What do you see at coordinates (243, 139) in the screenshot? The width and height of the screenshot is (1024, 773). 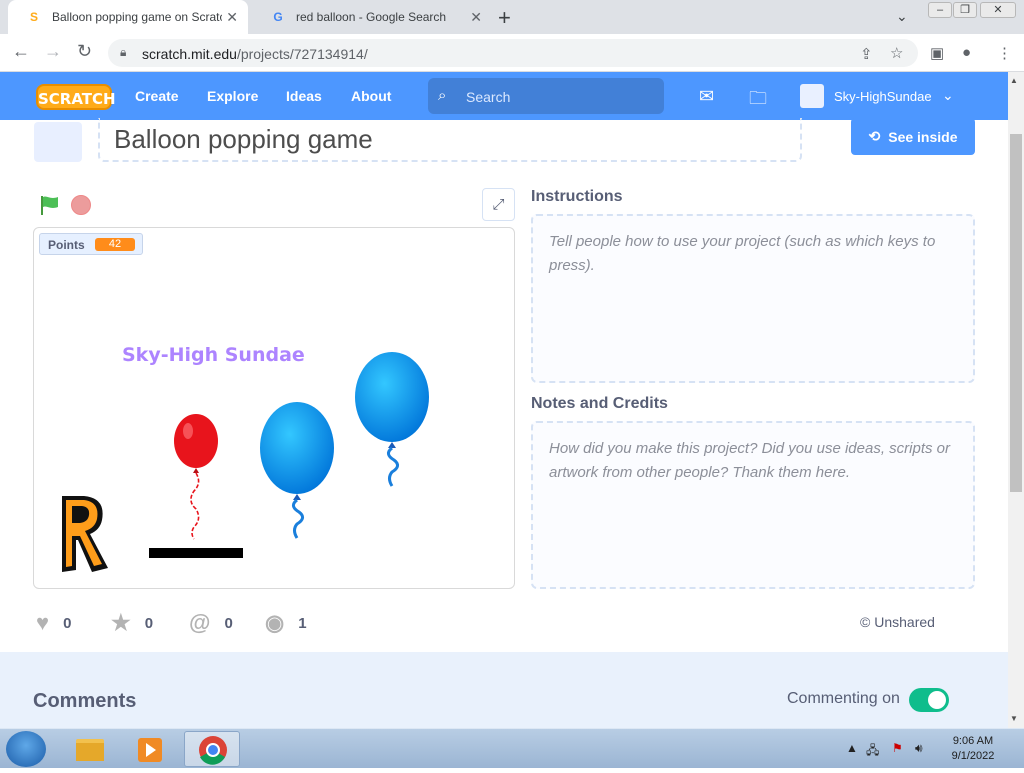 I see `project-title: Balloon popping game` at bounding box center [243, 139].